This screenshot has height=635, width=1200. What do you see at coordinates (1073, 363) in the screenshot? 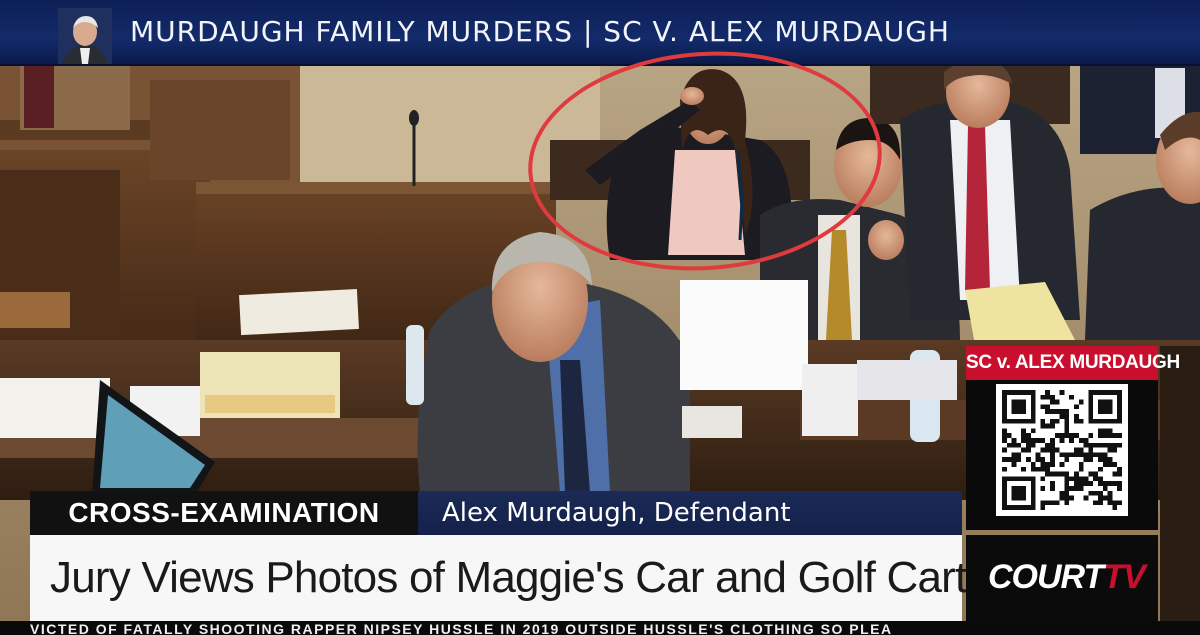
I see `case-promo-title: SC v. ALEX MURDAUGH` at bounding box center [1073, 363].